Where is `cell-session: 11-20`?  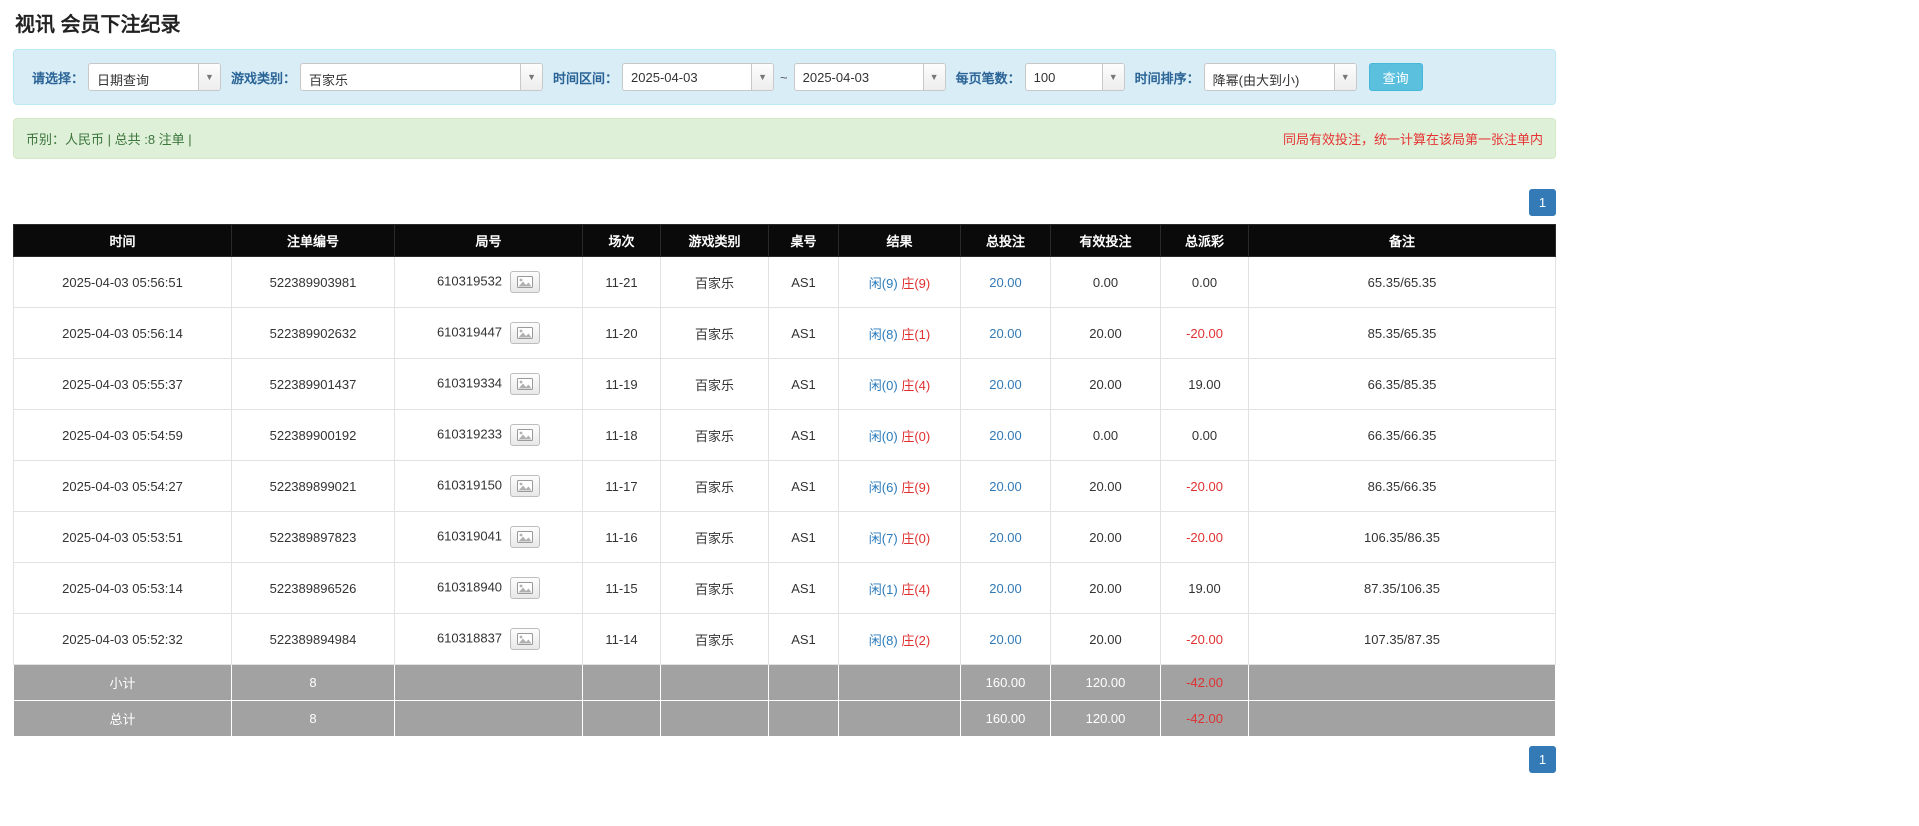
cell-session: 11-20 is located at coordinates (621, 333).